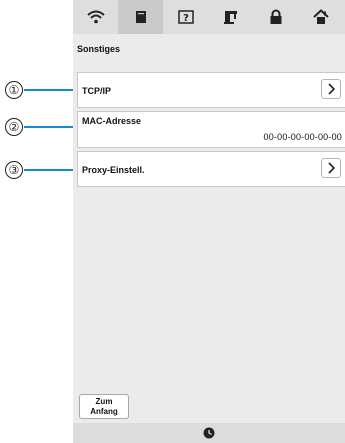 The image size is (345, 443). I want to click on lock-icon, so click(275, 16).